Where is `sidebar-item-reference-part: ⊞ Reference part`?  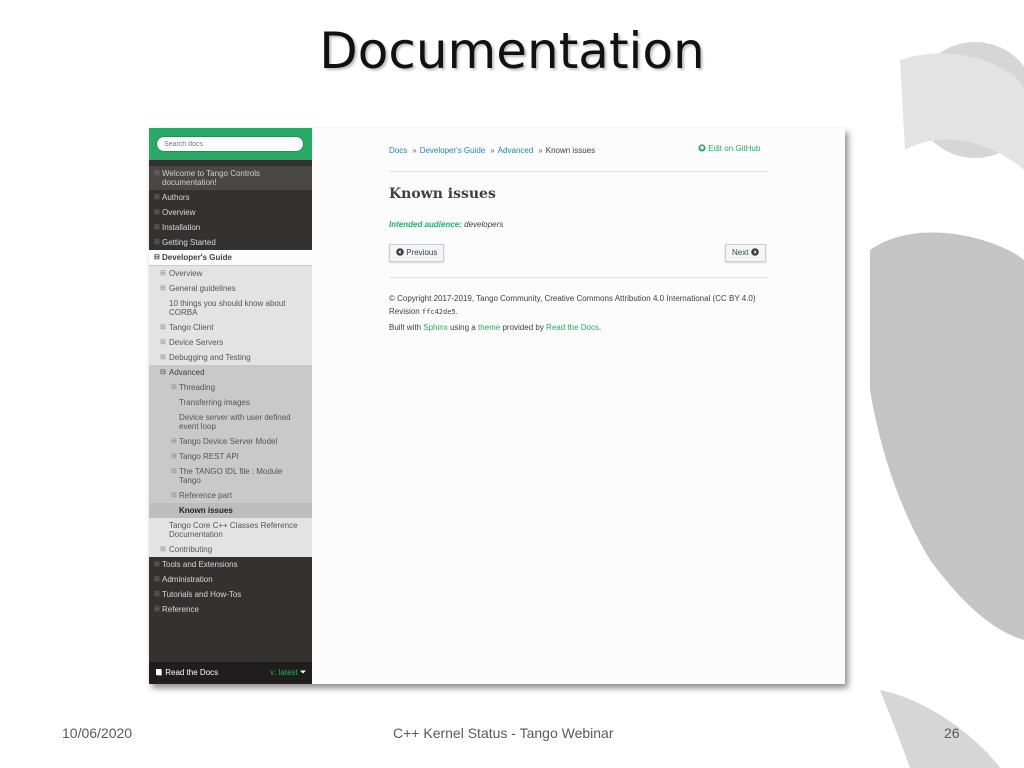 sidebar-item-reference-part: ⊞ Reference part is located at coordinates (230, 495).